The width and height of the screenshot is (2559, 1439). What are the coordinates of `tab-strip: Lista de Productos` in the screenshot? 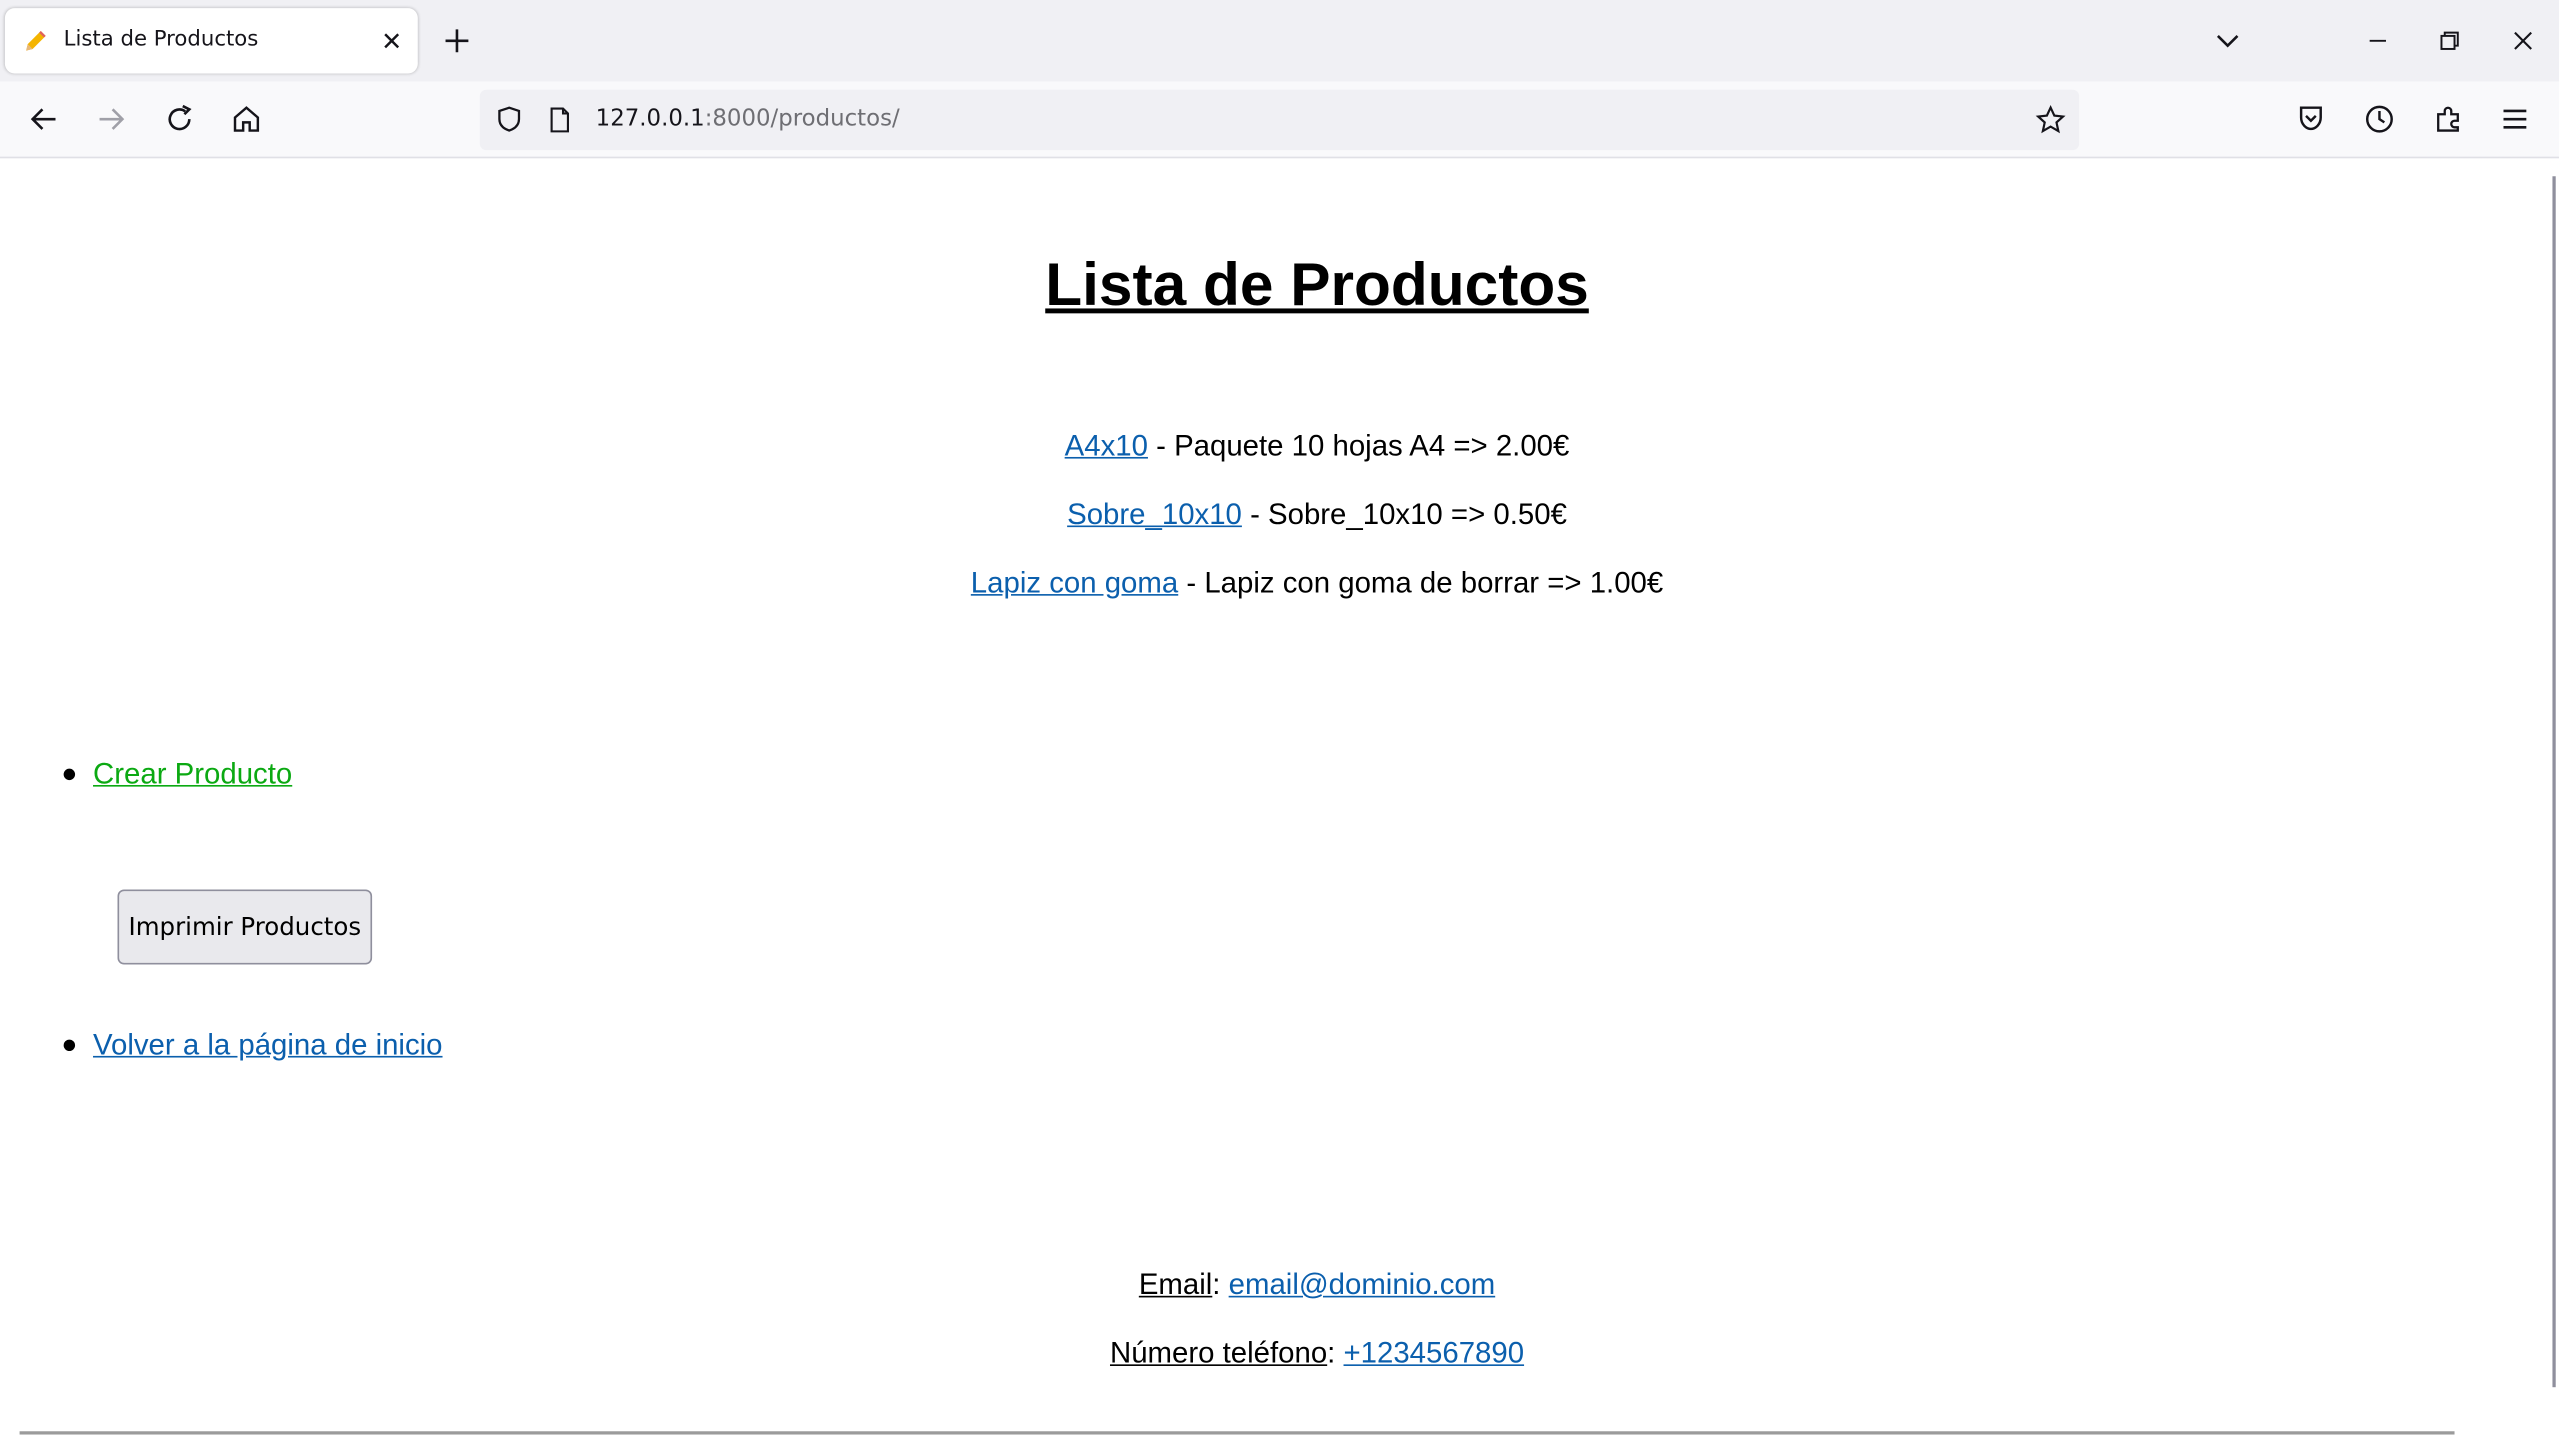 It's located at (1279, 41).